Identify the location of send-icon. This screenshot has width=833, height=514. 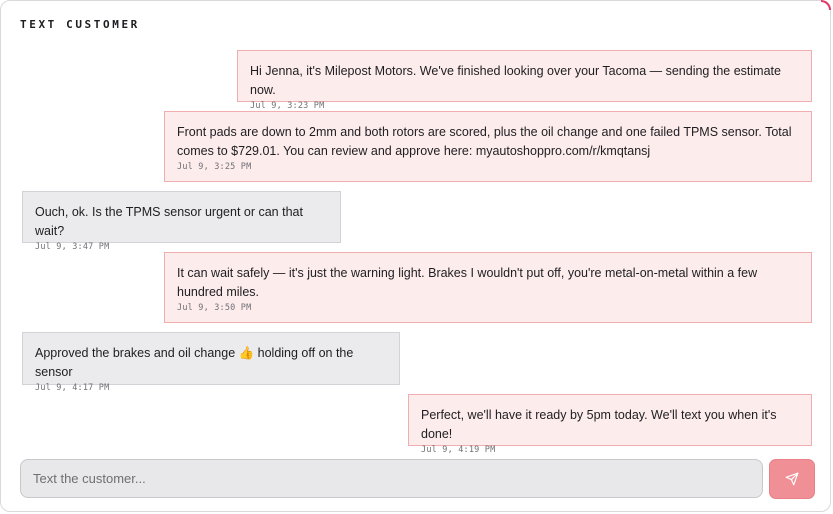
(792, 479).